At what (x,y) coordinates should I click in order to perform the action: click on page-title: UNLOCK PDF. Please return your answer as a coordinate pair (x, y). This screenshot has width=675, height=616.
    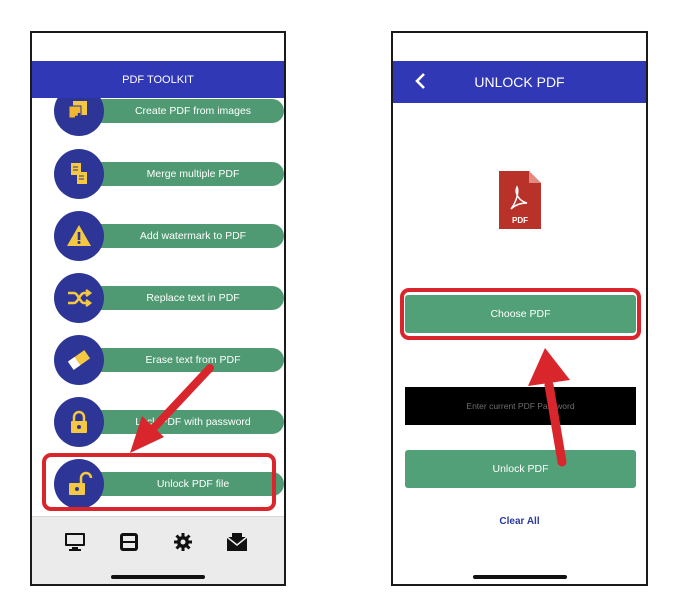
    Looking at the image, I should click on (519, 82).